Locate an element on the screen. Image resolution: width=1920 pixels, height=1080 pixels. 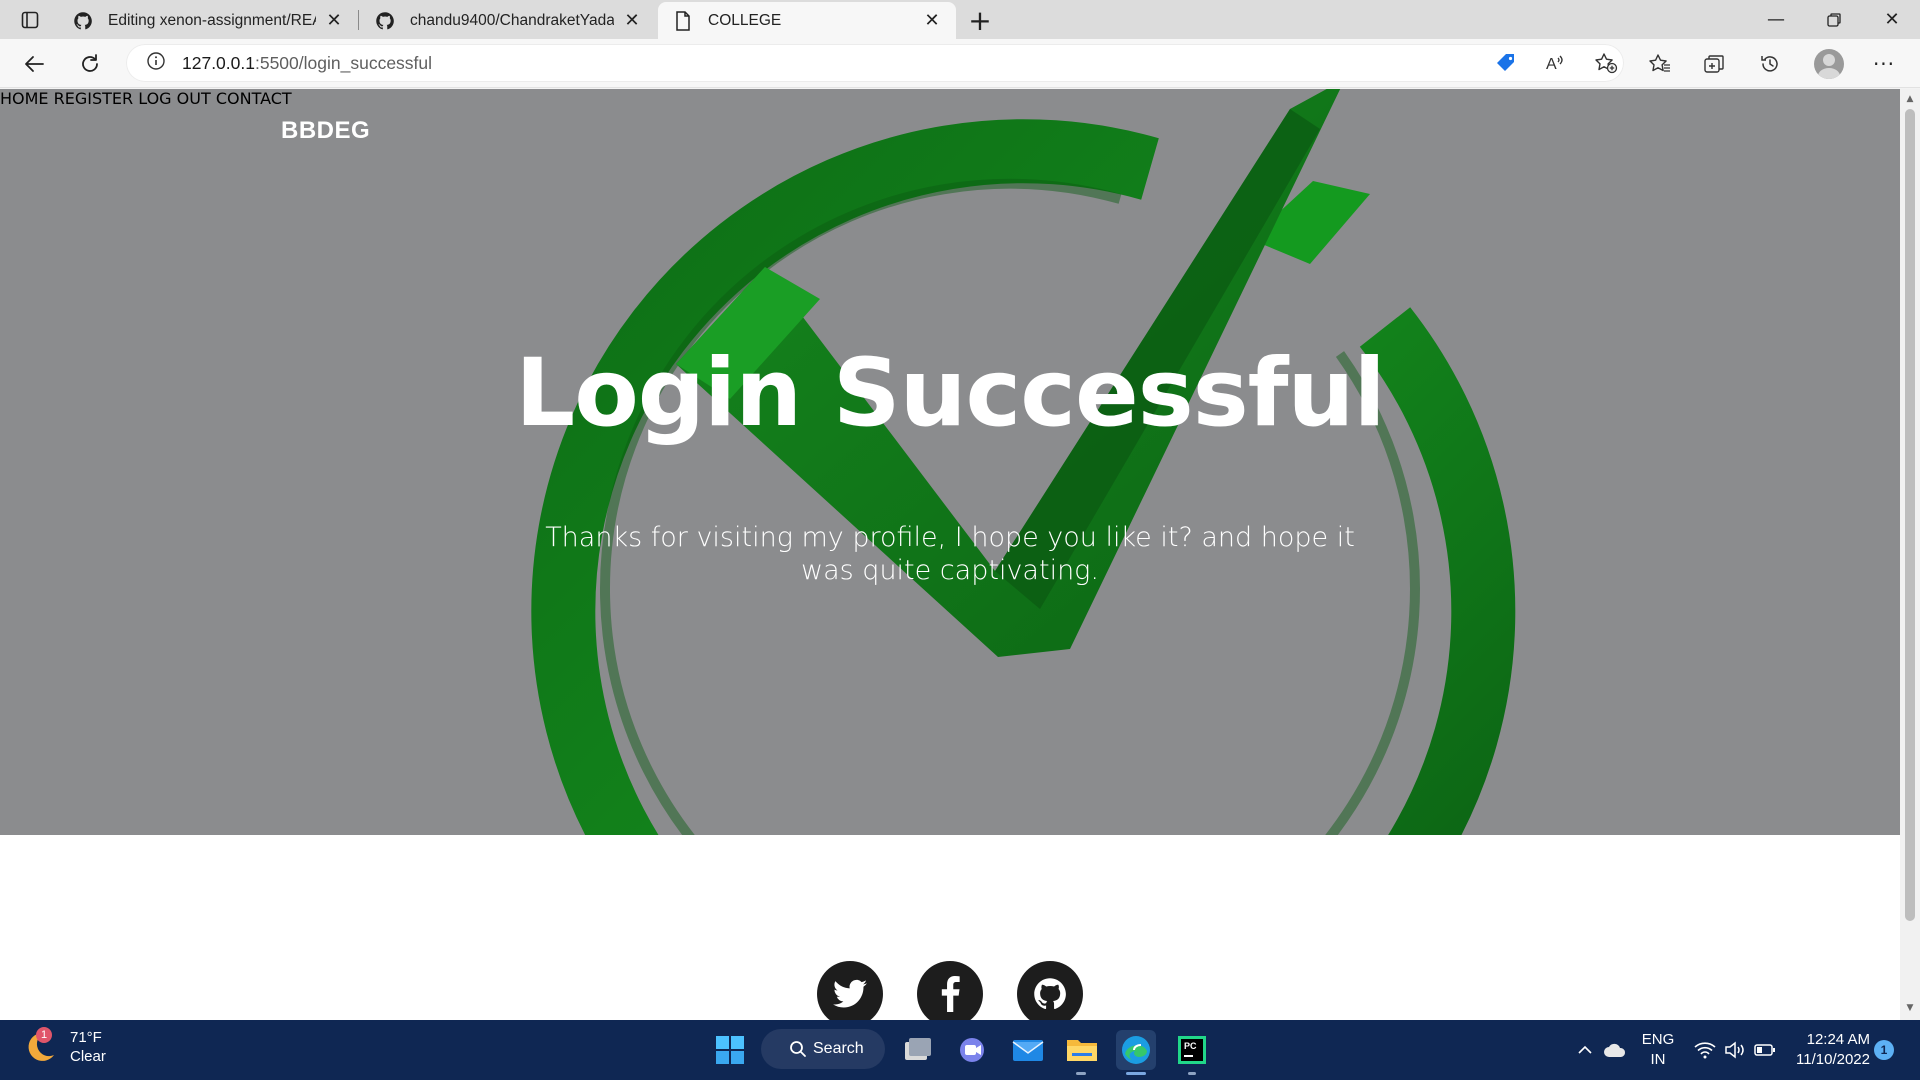
collections-icon is located at coordinates (1714, 64).